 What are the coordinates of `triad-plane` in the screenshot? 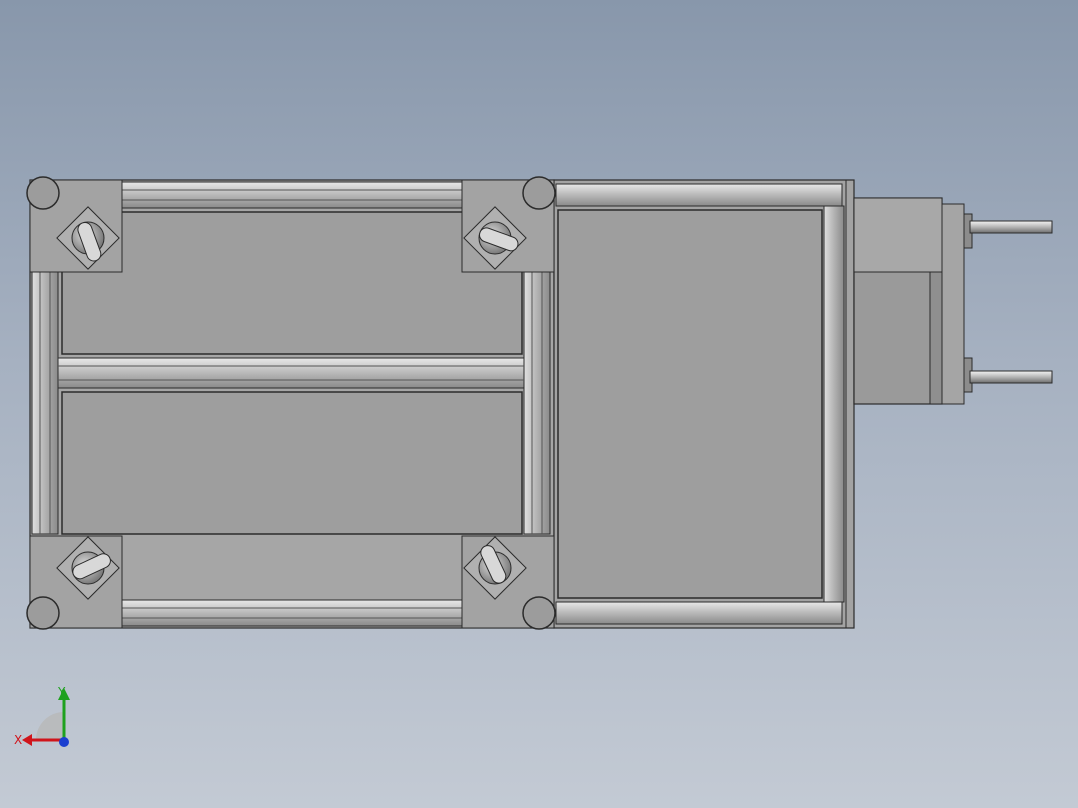 It's located at (50, 726).